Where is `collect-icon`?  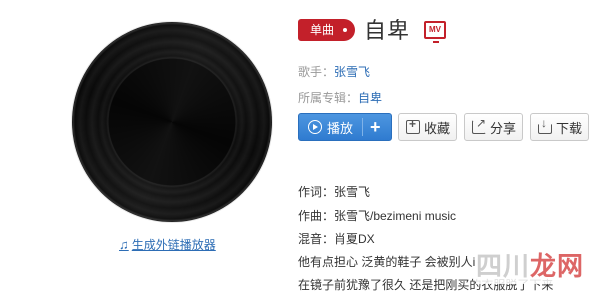
collect-icon is located at coordinates (413, 125).